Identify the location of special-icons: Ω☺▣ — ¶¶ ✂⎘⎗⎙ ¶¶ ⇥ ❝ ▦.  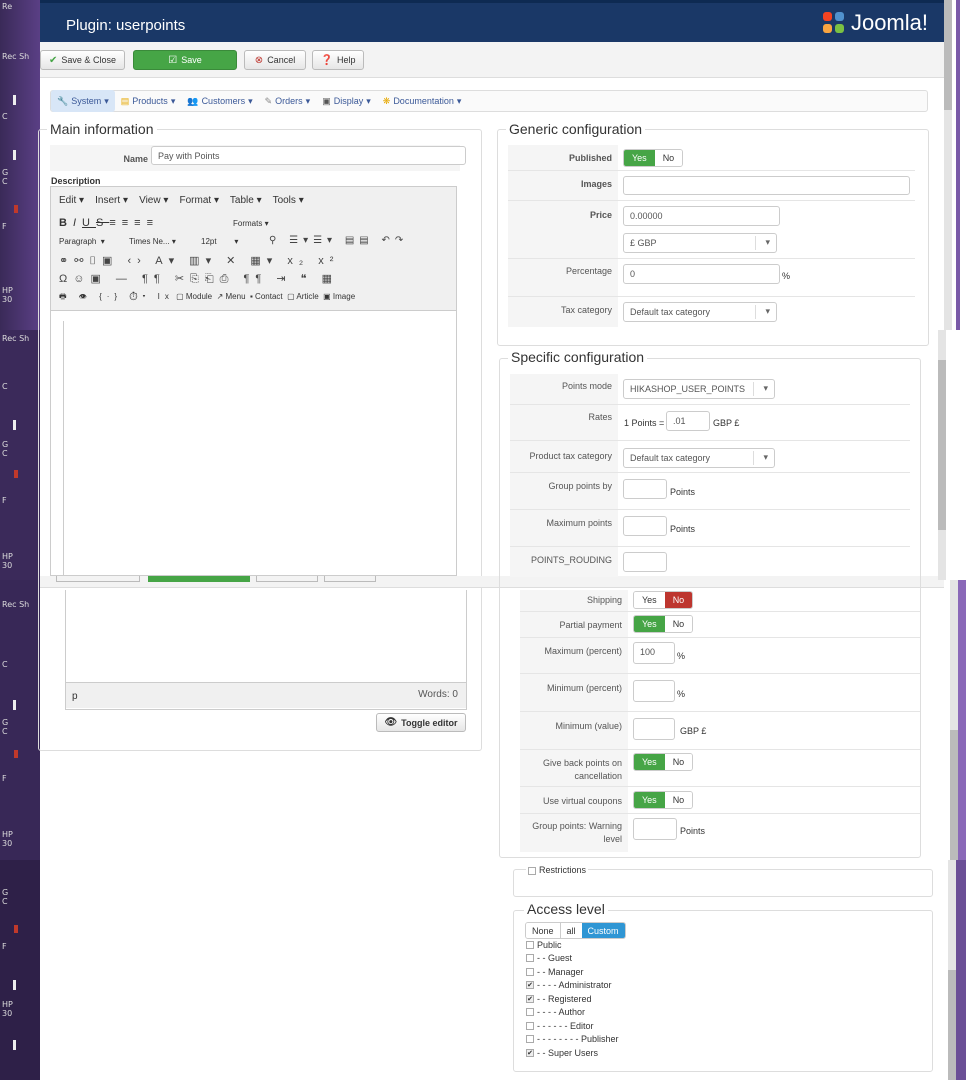
(198, 279).